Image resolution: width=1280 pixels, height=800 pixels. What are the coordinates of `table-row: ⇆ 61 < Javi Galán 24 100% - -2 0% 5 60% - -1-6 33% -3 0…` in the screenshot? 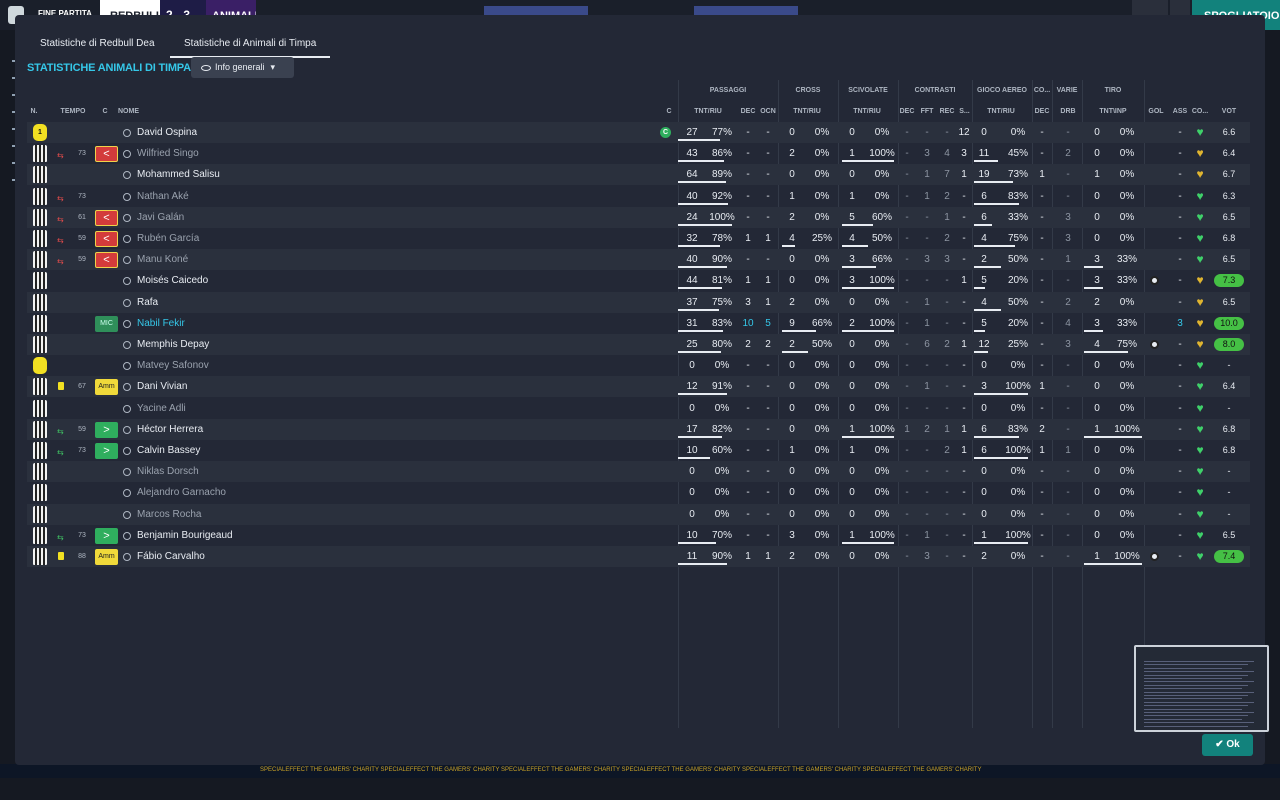 It's located at (638, 217).